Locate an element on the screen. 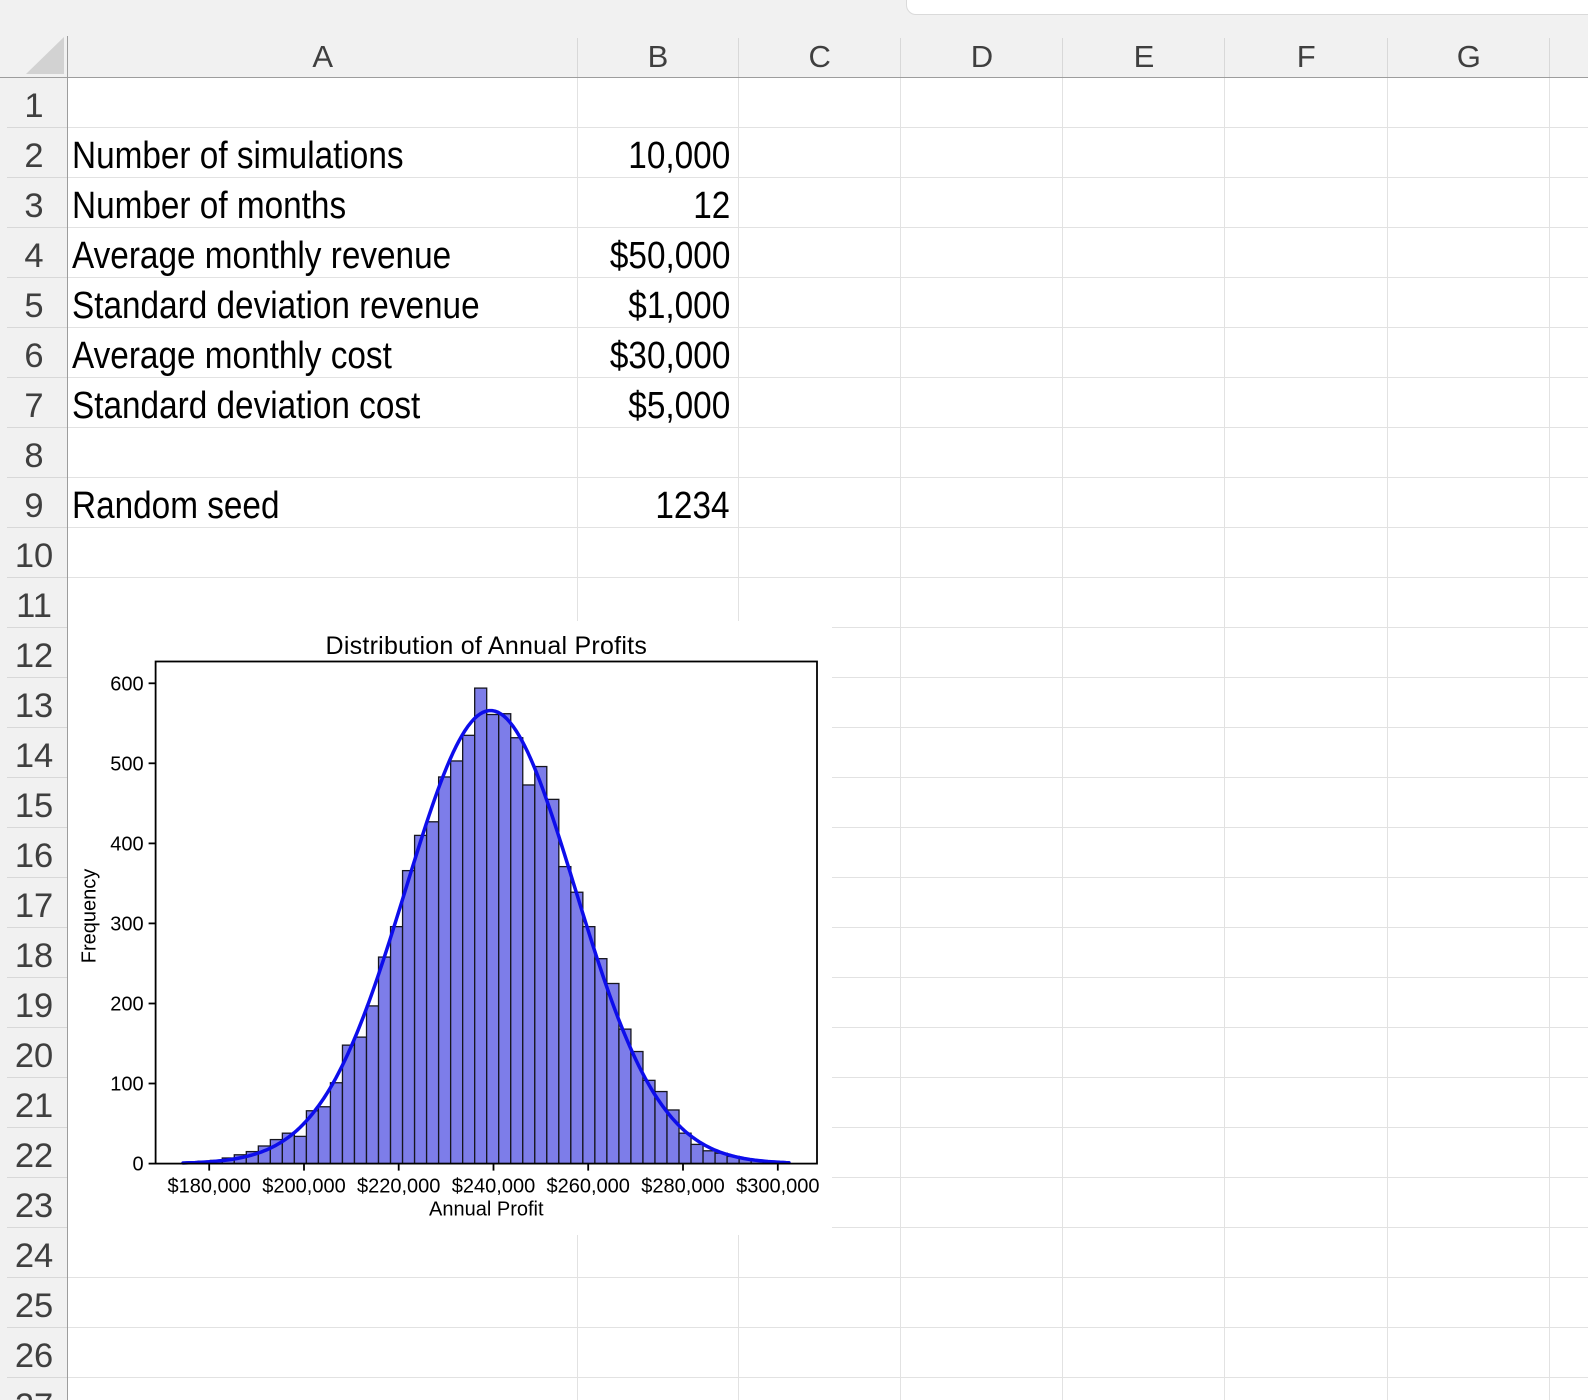 The width and height of the screenshot is (1588, 1400). svg-text: 0 is located at coordinates (137, 1165).